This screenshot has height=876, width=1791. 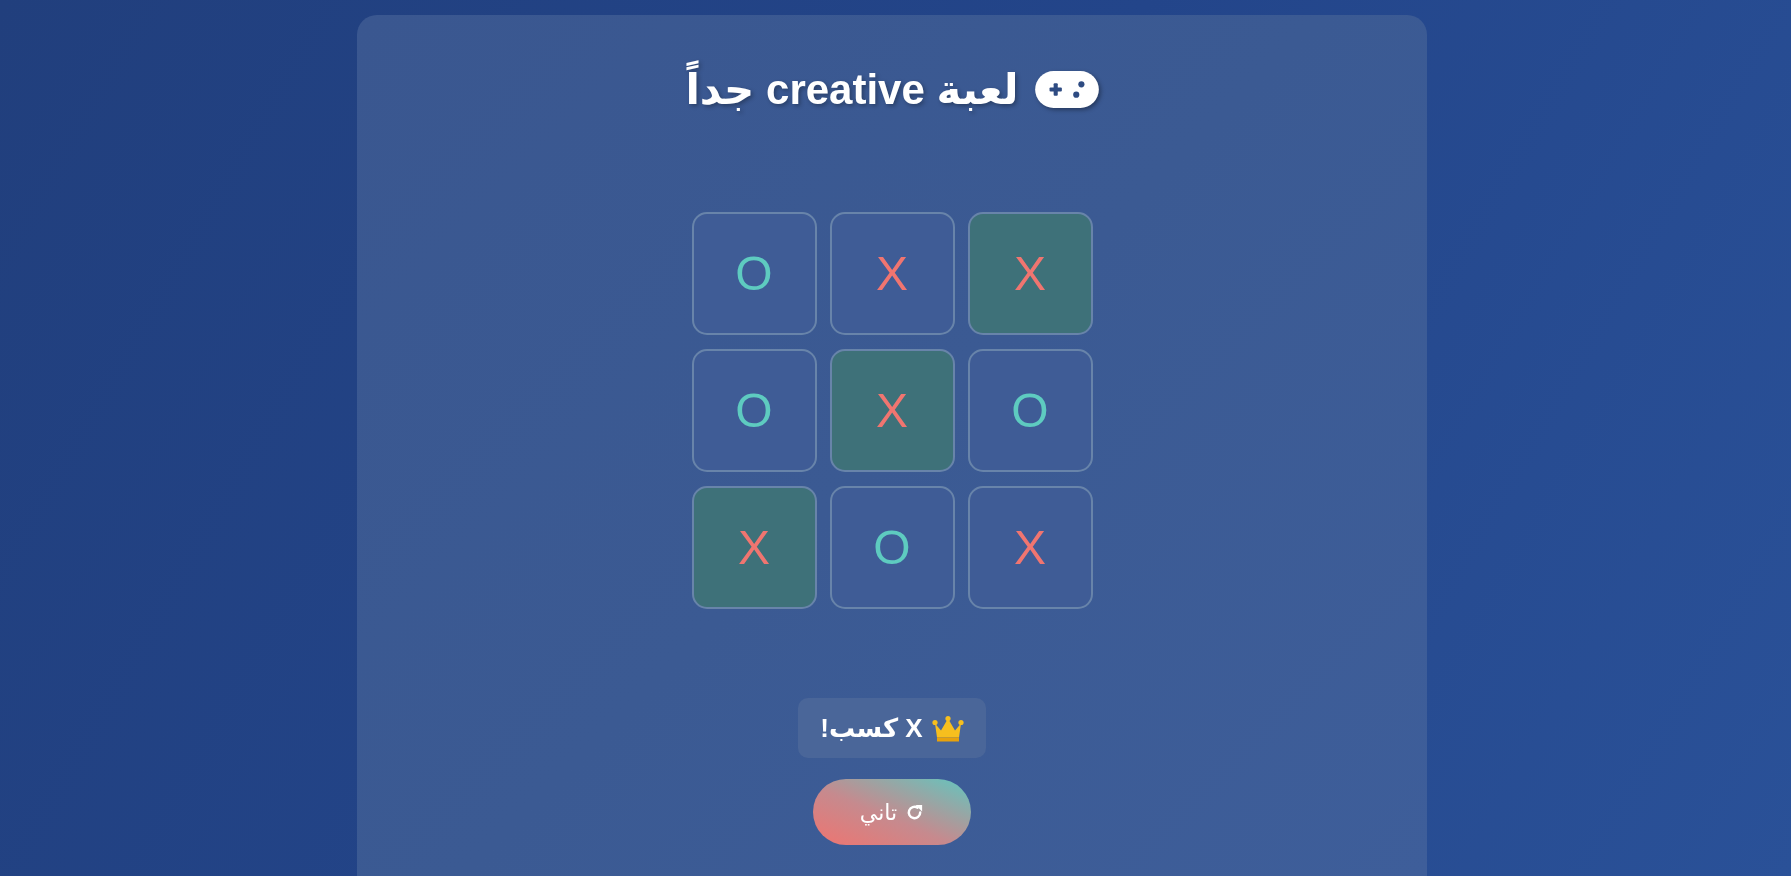 What do you see at coordinates (871, 728) in the screenshot?
I see `status-text: X كسب!` at bounding box center [871, 728].